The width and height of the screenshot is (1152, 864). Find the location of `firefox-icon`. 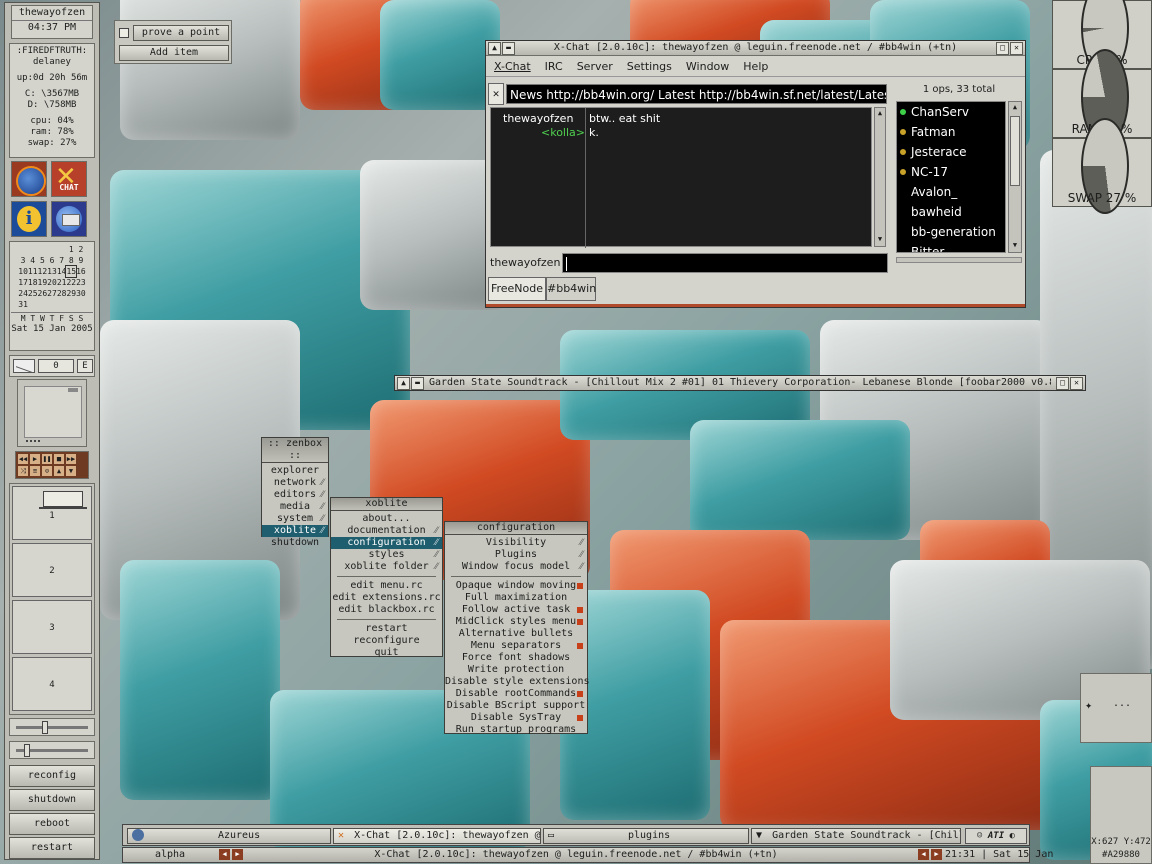

firefox-icon is located at coordinates (29, 179).